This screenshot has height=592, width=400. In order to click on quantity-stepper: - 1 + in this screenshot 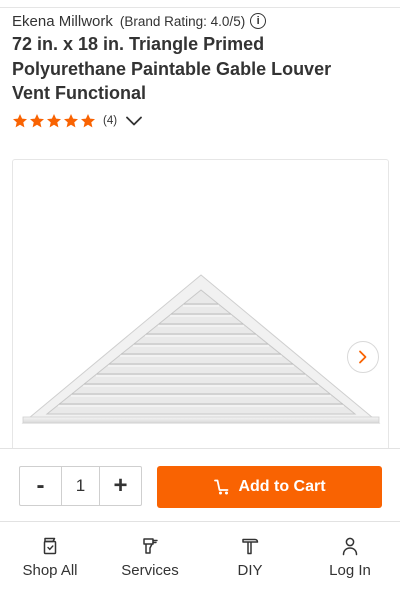, I will do `click(80, 486)`.